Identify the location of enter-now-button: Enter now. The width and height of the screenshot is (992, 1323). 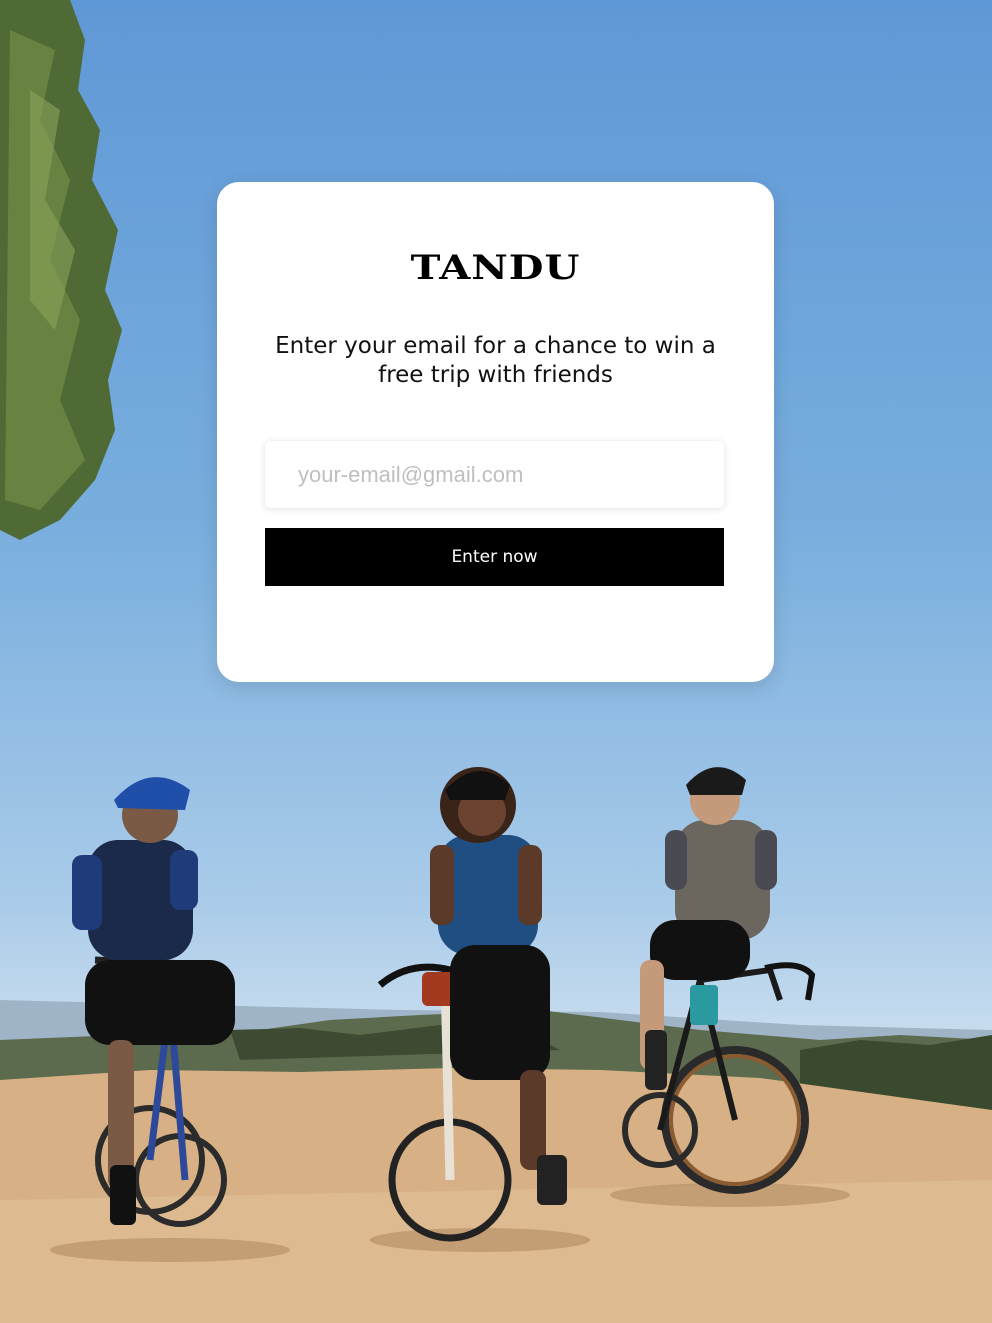
(494, 557).